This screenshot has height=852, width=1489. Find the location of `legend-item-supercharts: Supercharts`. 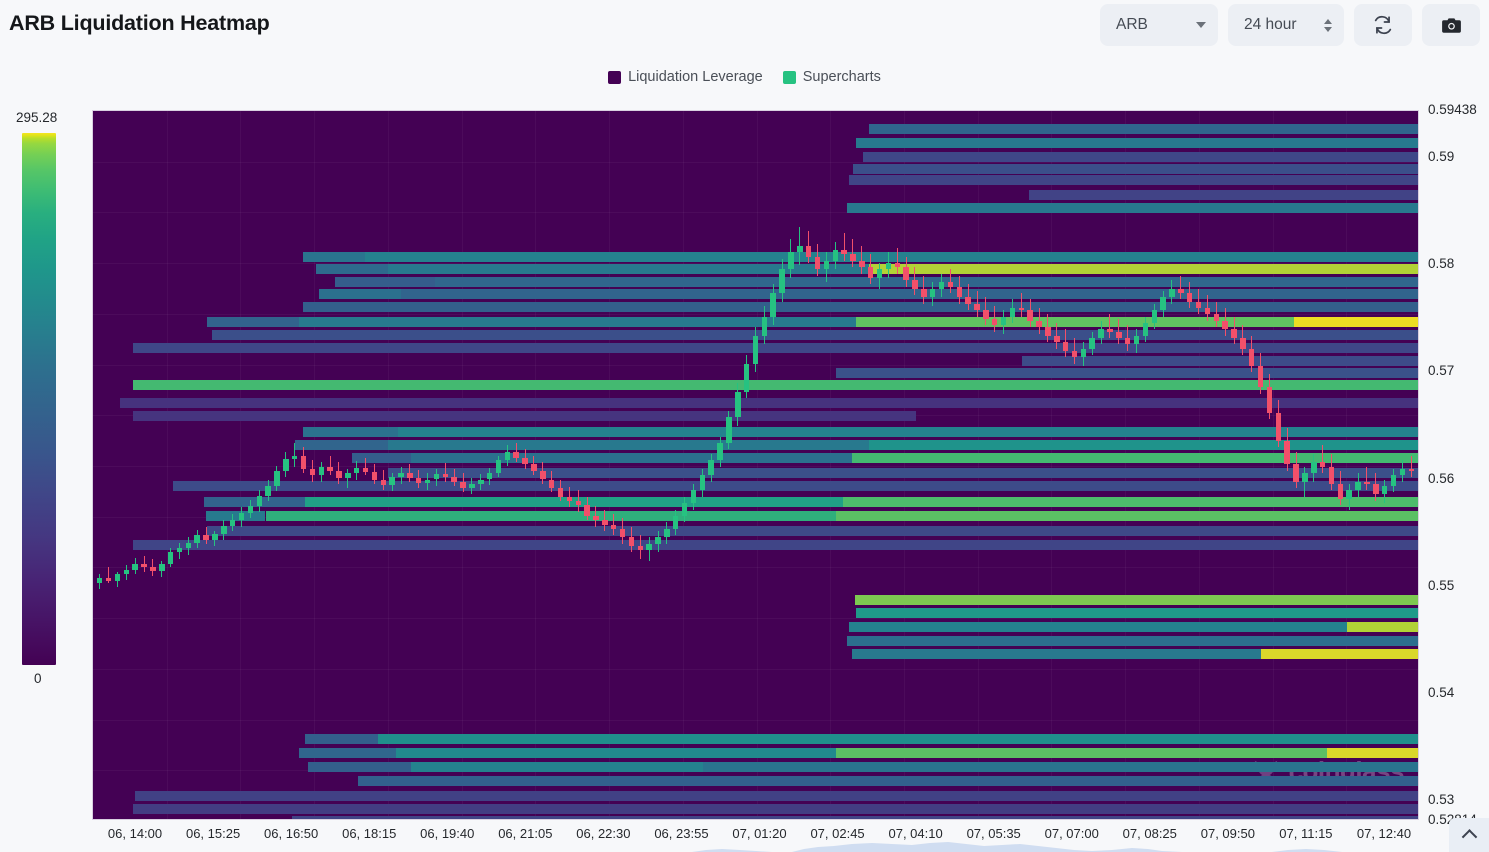

legend-item-supercharts: Supercharts is located at coordinates (831, 77).